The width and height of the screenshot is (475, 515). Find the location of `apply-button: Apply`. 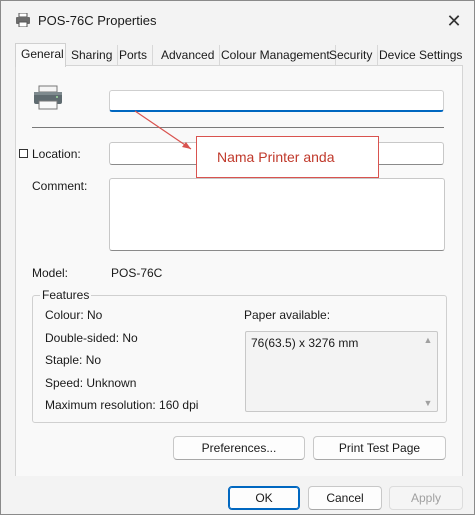

apply-button: Apply is located at coordinates (426, 498).